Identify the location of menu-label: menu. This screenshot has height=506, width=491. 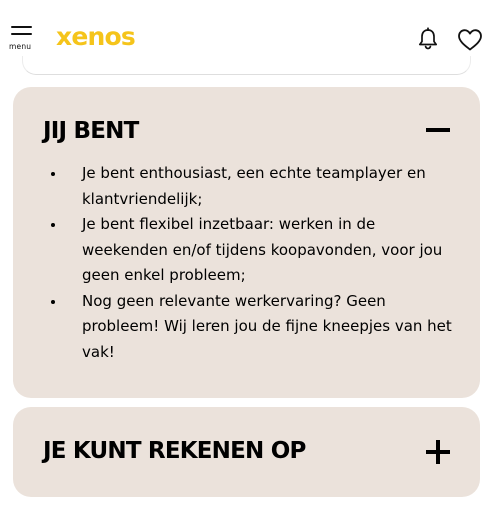
(20, 46).